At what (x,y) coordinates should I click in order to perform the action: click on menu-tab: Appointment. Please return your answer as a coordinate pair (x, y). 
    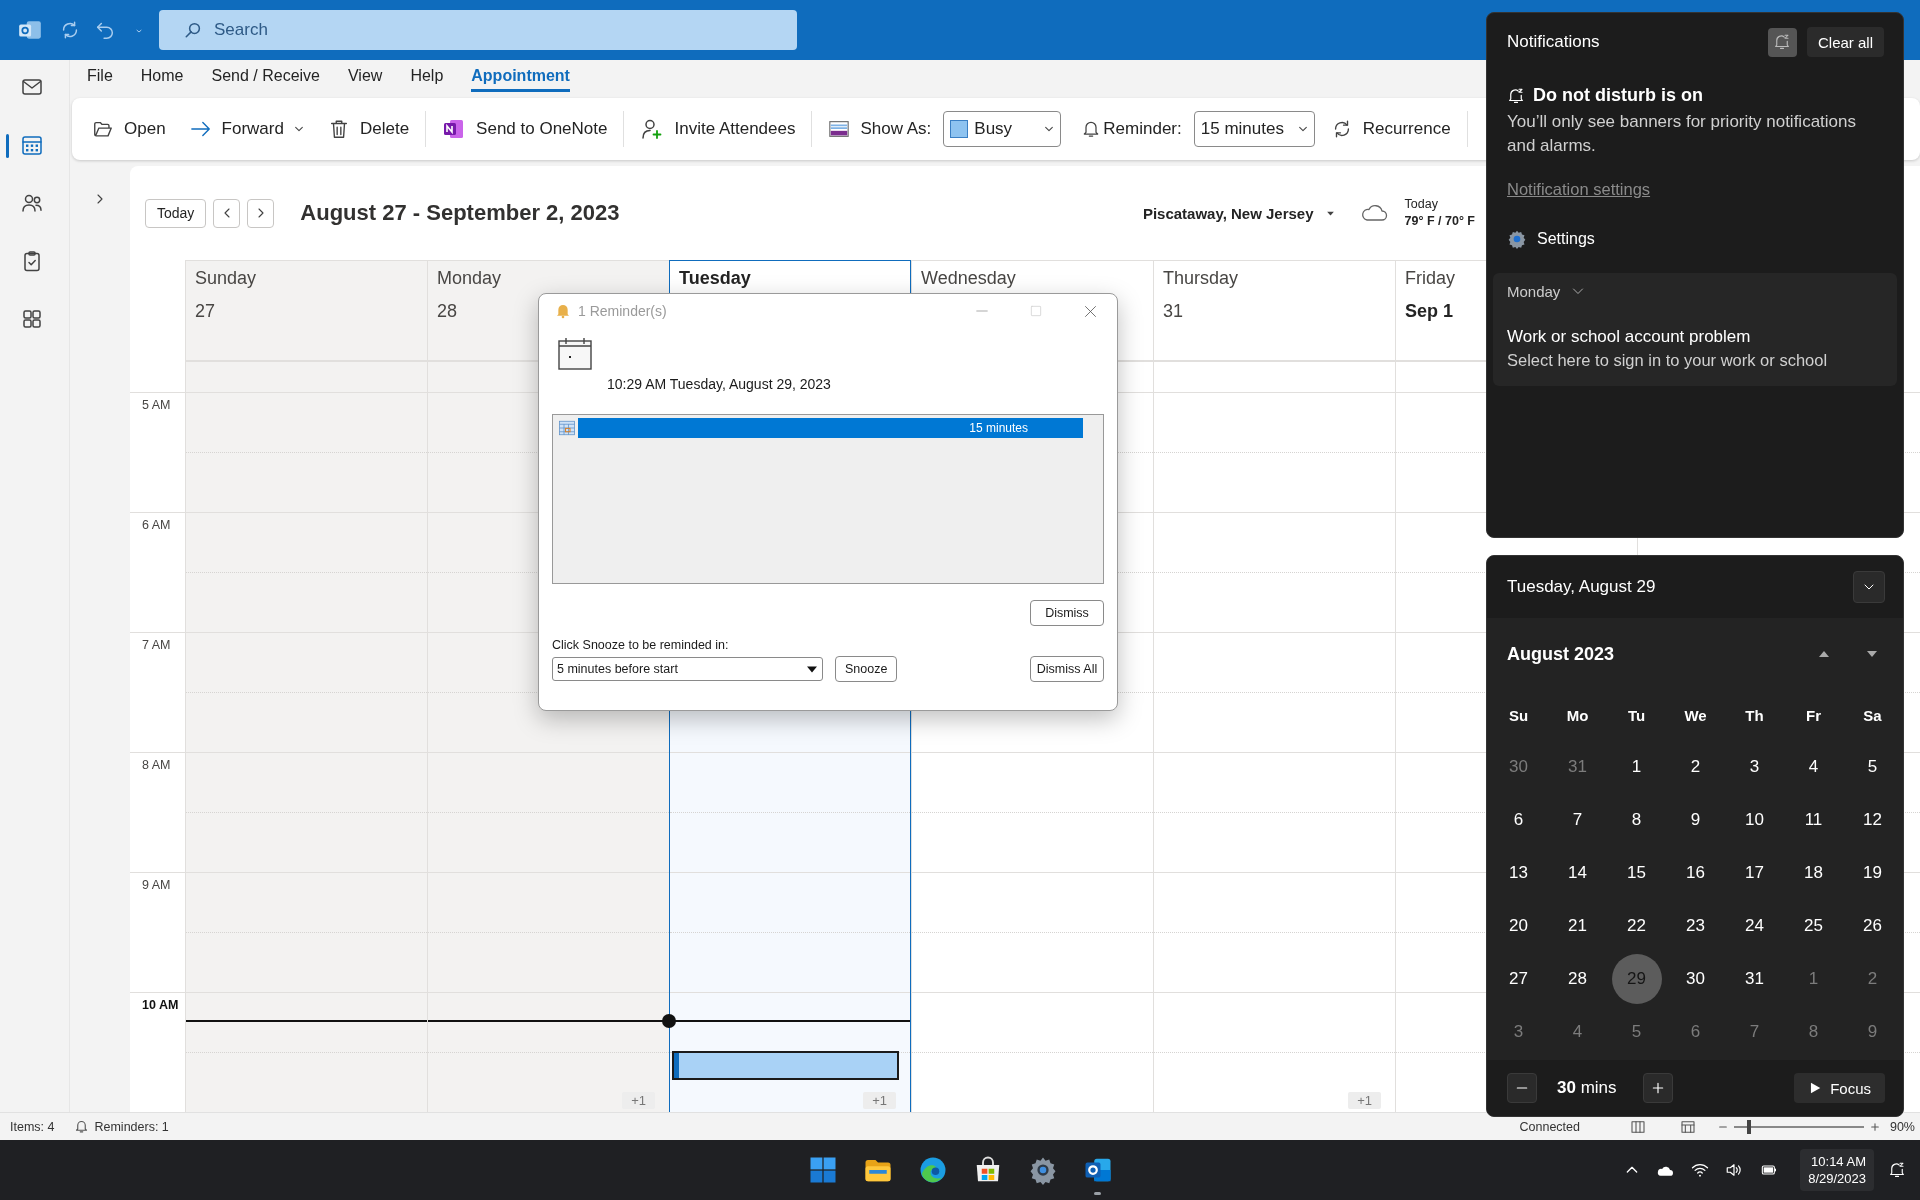
    Looking at the image, I should click on (520, 76).